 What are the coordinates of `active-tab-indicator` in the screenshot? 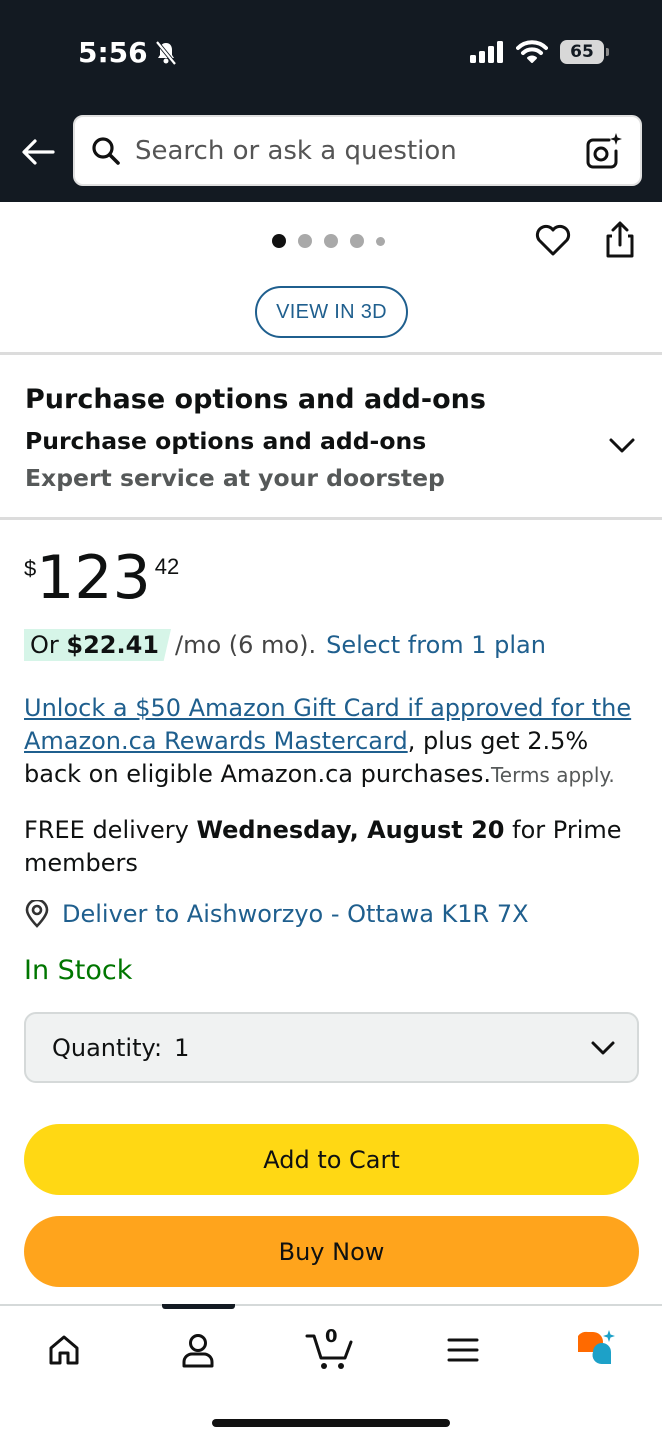 It's located at (198, 1306).